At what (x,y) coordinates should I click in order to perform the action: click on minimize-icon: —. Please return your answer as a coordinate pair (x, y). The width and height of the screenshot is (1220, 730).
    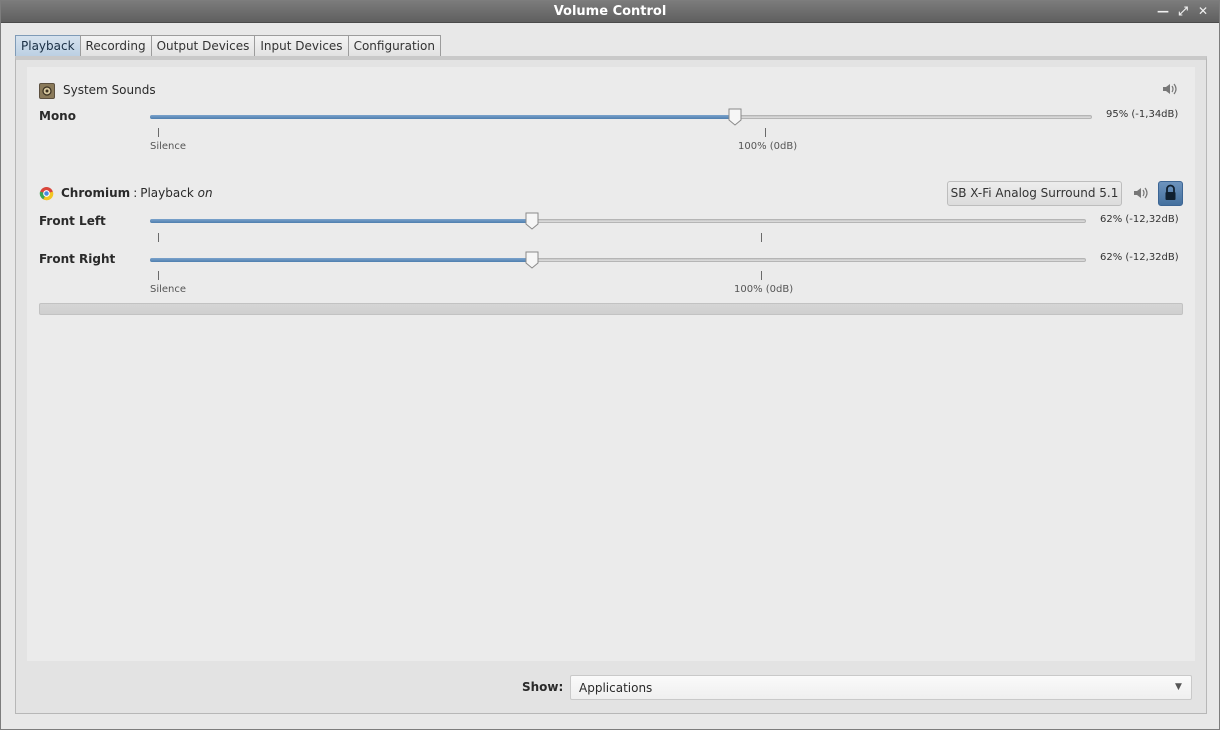
    Looking at the image, I should click on (1163, 11).